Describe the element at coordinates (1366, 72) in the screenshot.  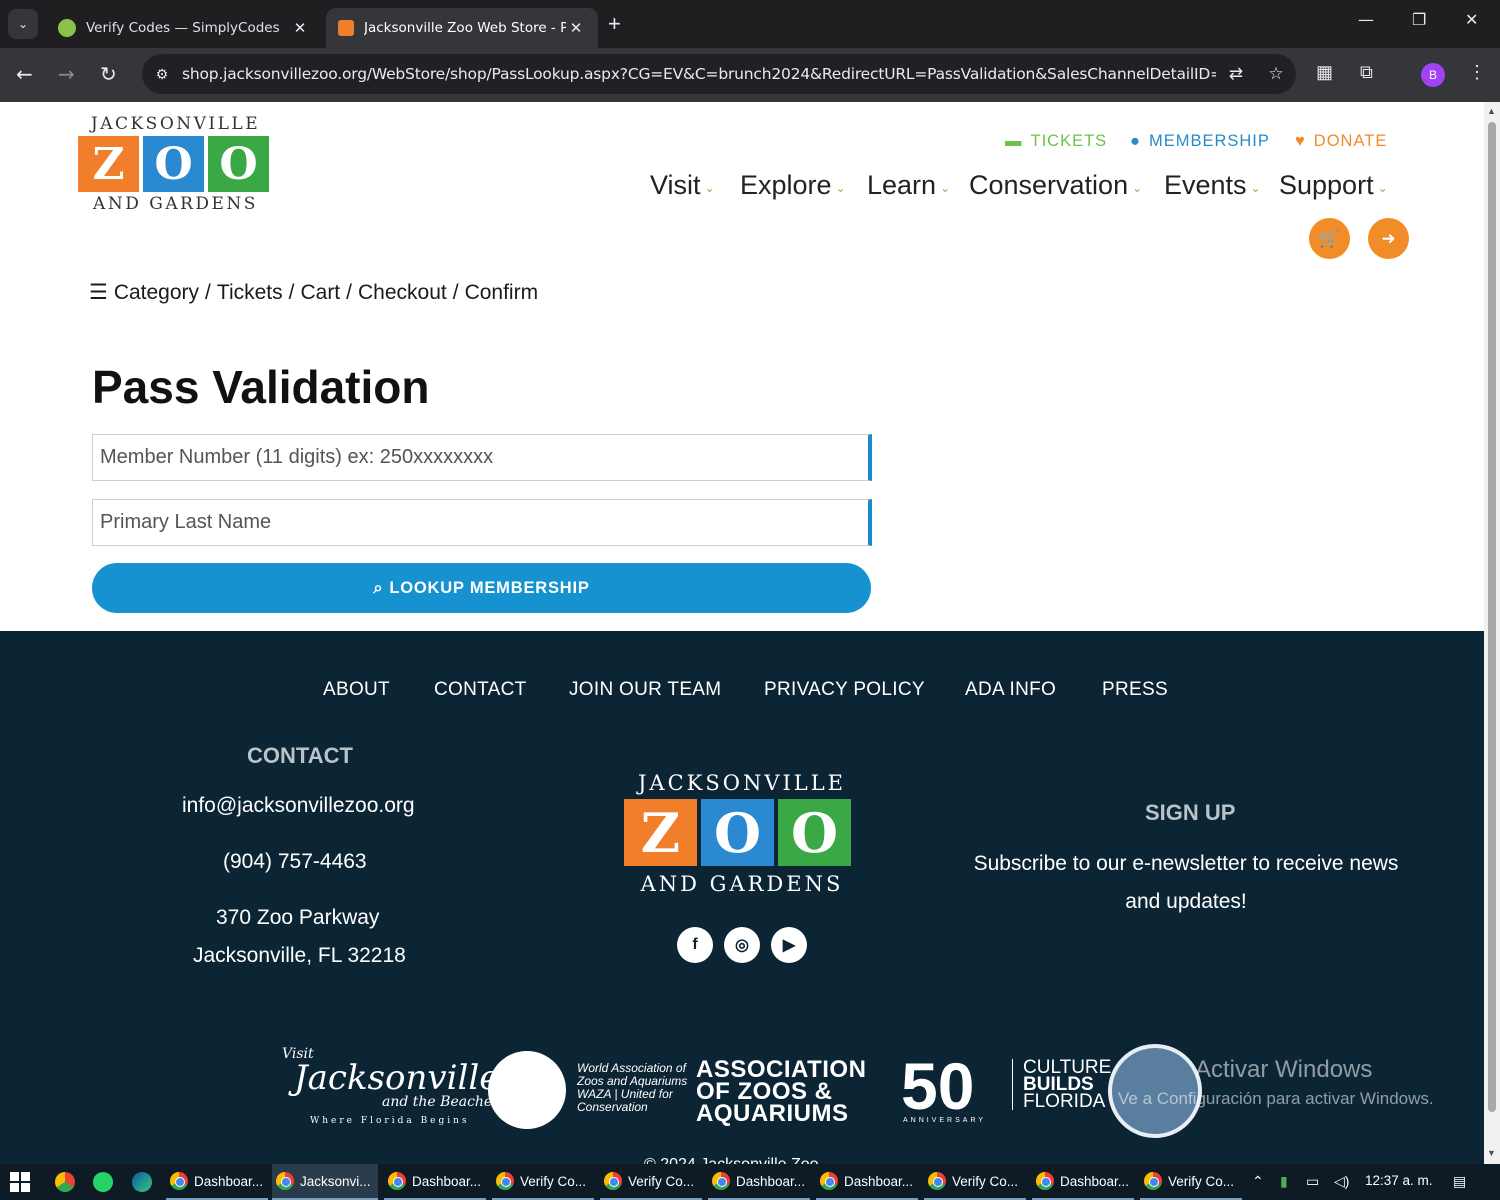
I see `extensions-puzzle-icon: ⧉` at that location.